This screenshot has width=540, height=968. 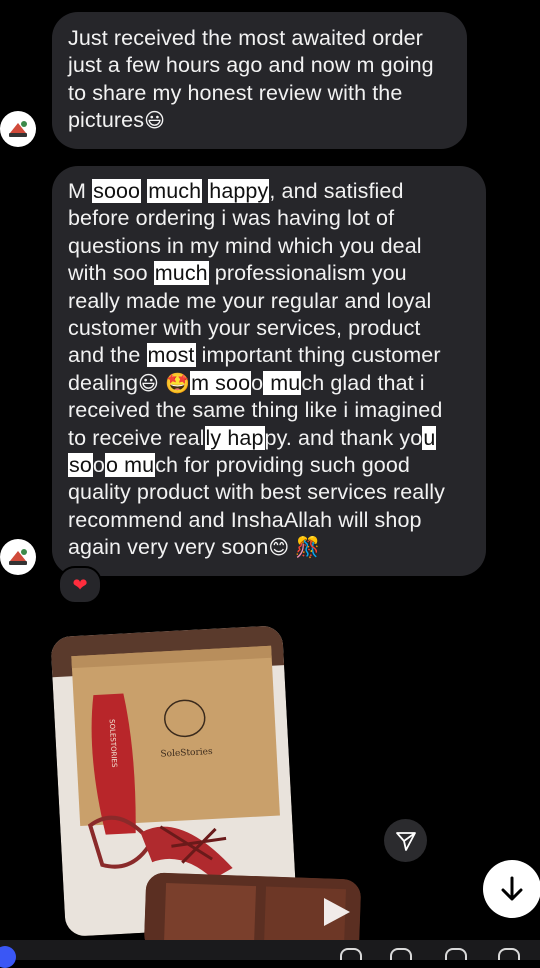 I want to click on message-line: really made me your regular and loyal, so click(x=269, y=301).